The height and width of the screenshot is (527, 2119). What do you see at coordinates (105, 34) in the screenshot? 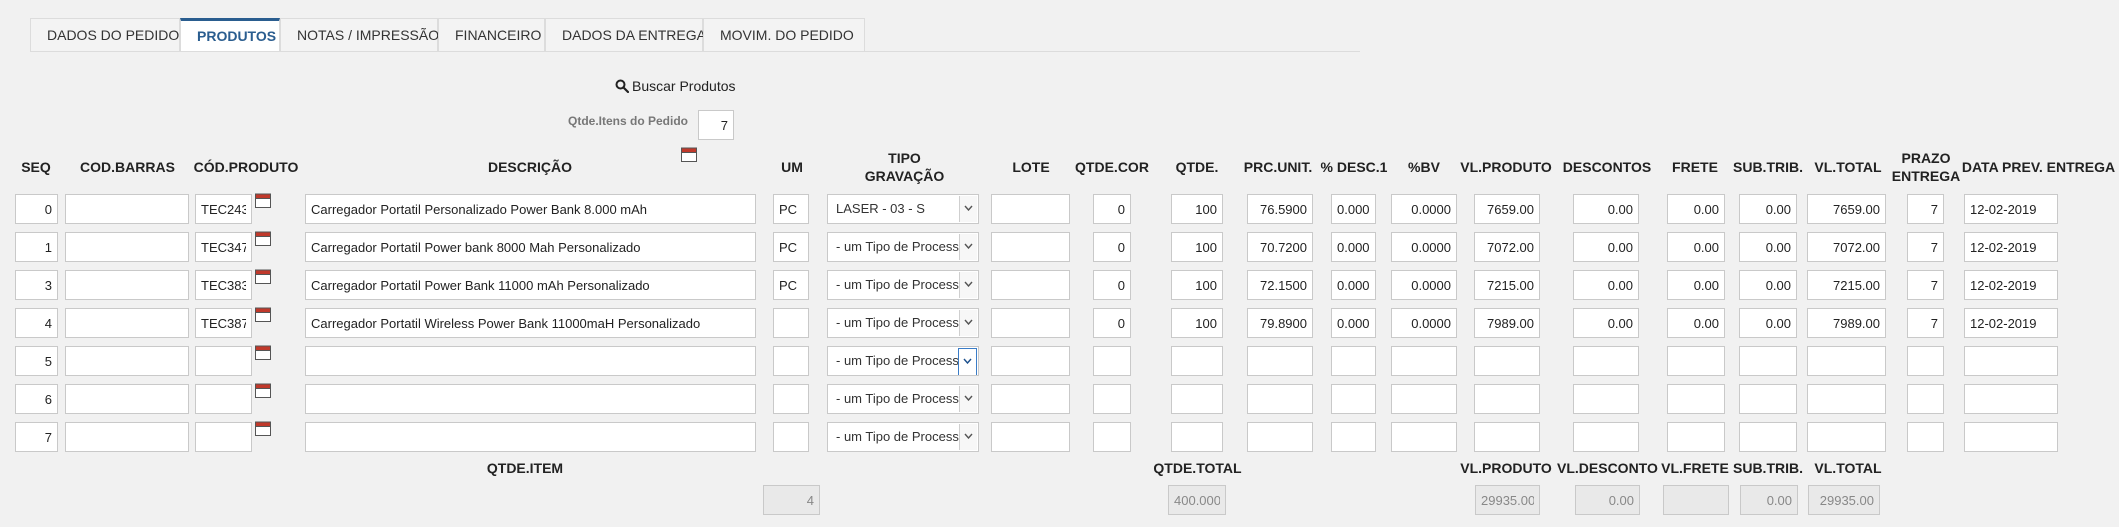
I see `tab-dados-do-pedido: DADOS DO PEDIDO` at bounding box center [105, 34].